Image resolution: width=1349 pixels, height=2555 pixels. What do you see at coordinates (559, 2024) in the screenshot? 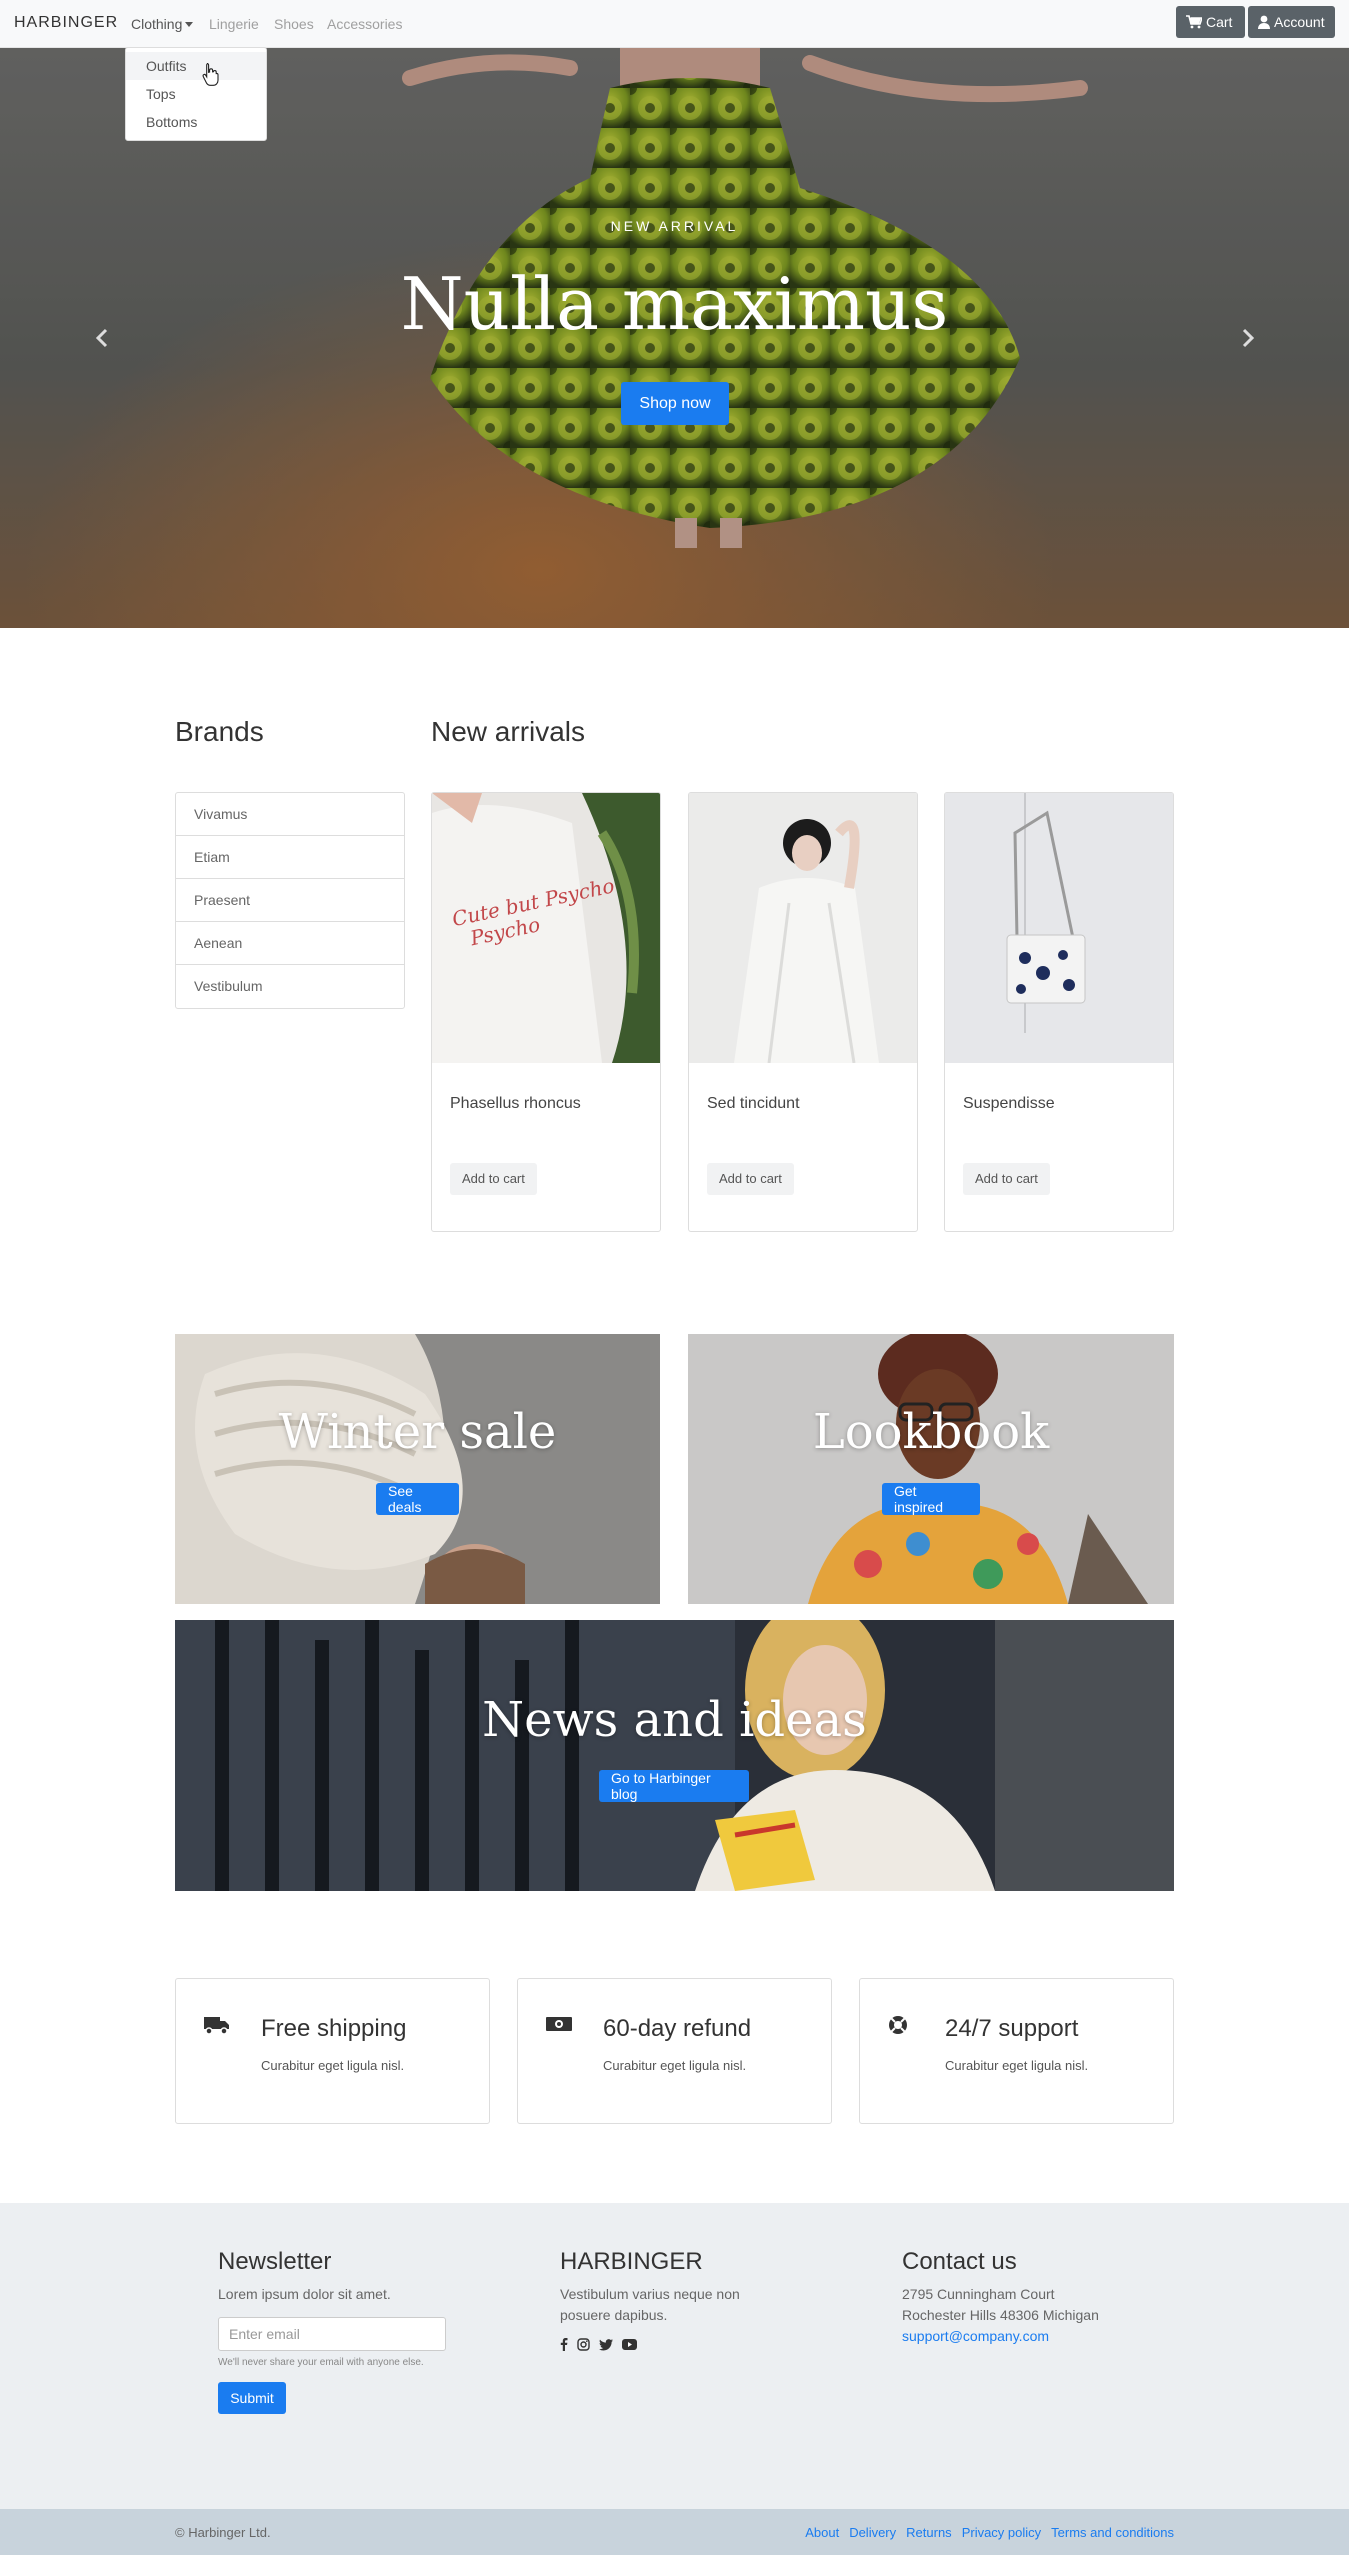
I see `money-icon` at bounding box center [559, 2024].